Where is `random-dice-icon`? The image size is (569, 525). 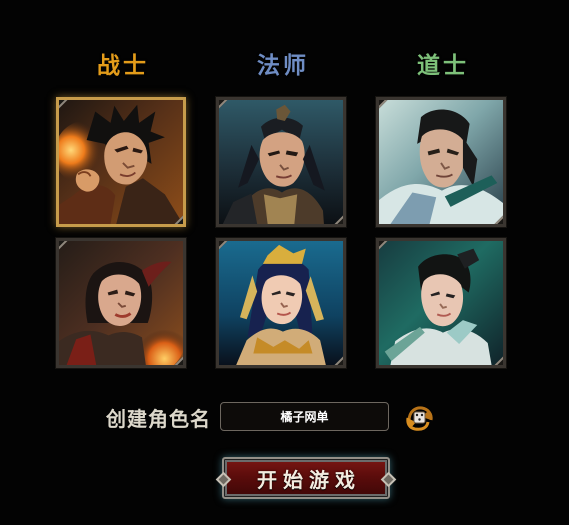 random-dice-icon is located at coordinates (419, 418).